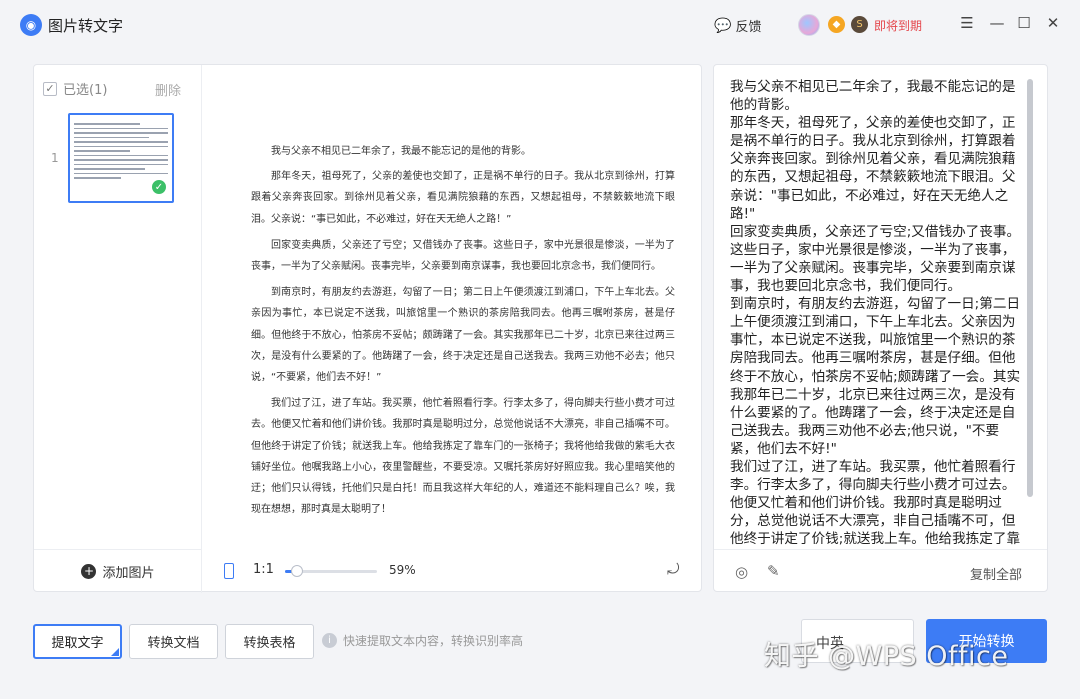 The image size is (1080, 699). What do you see at coordinates (263, 569) in the screenshot?
I see `actual-size-button: 1:1` at bounding box center [263, 569].